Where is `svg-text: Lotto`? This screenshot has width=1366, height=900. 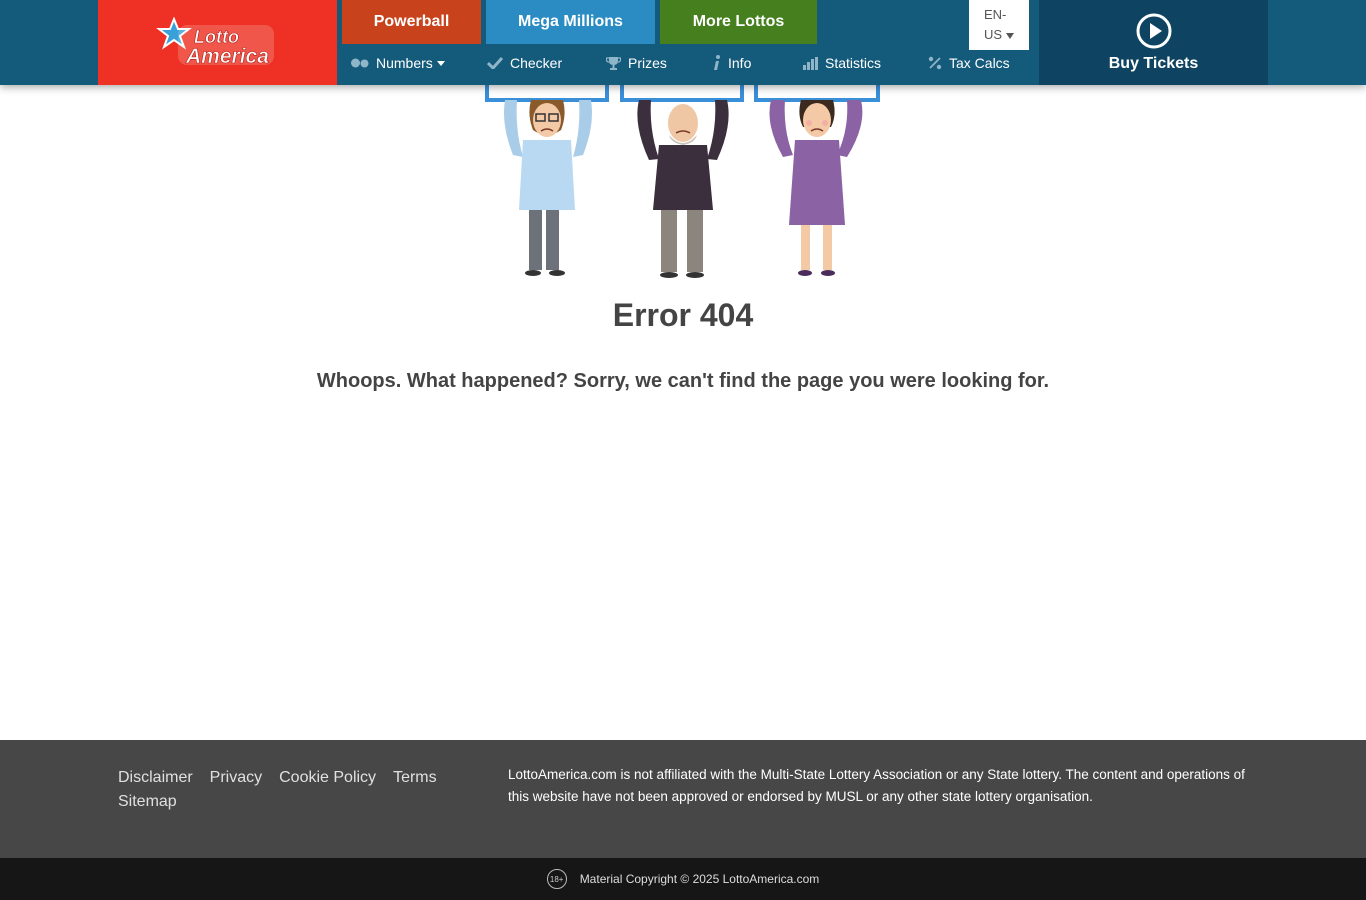 svg-text: Lotto is located at coordinates (216, 37).